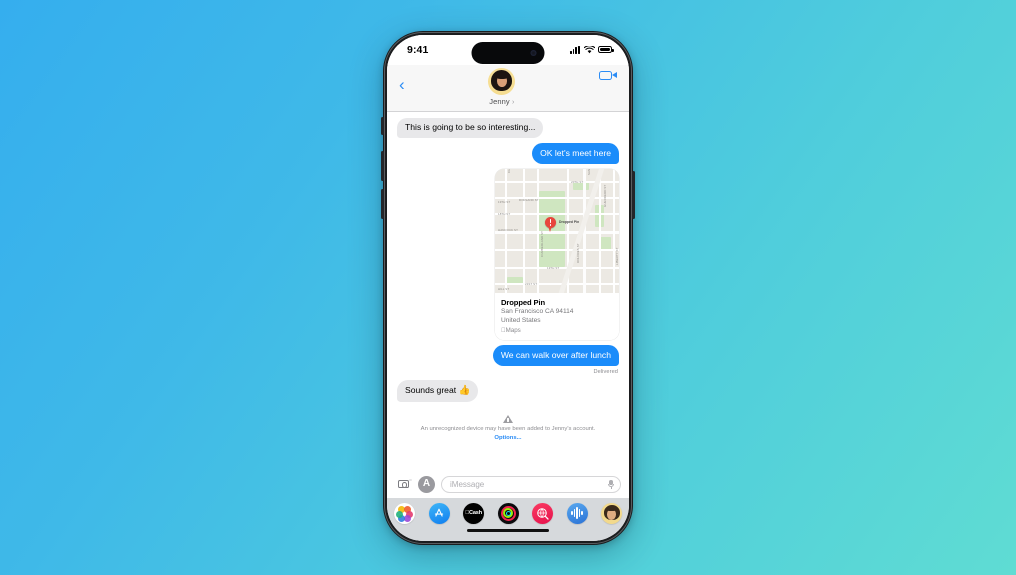 The image size is (1016, 575). I want to click on avatar, so click(502, 81).